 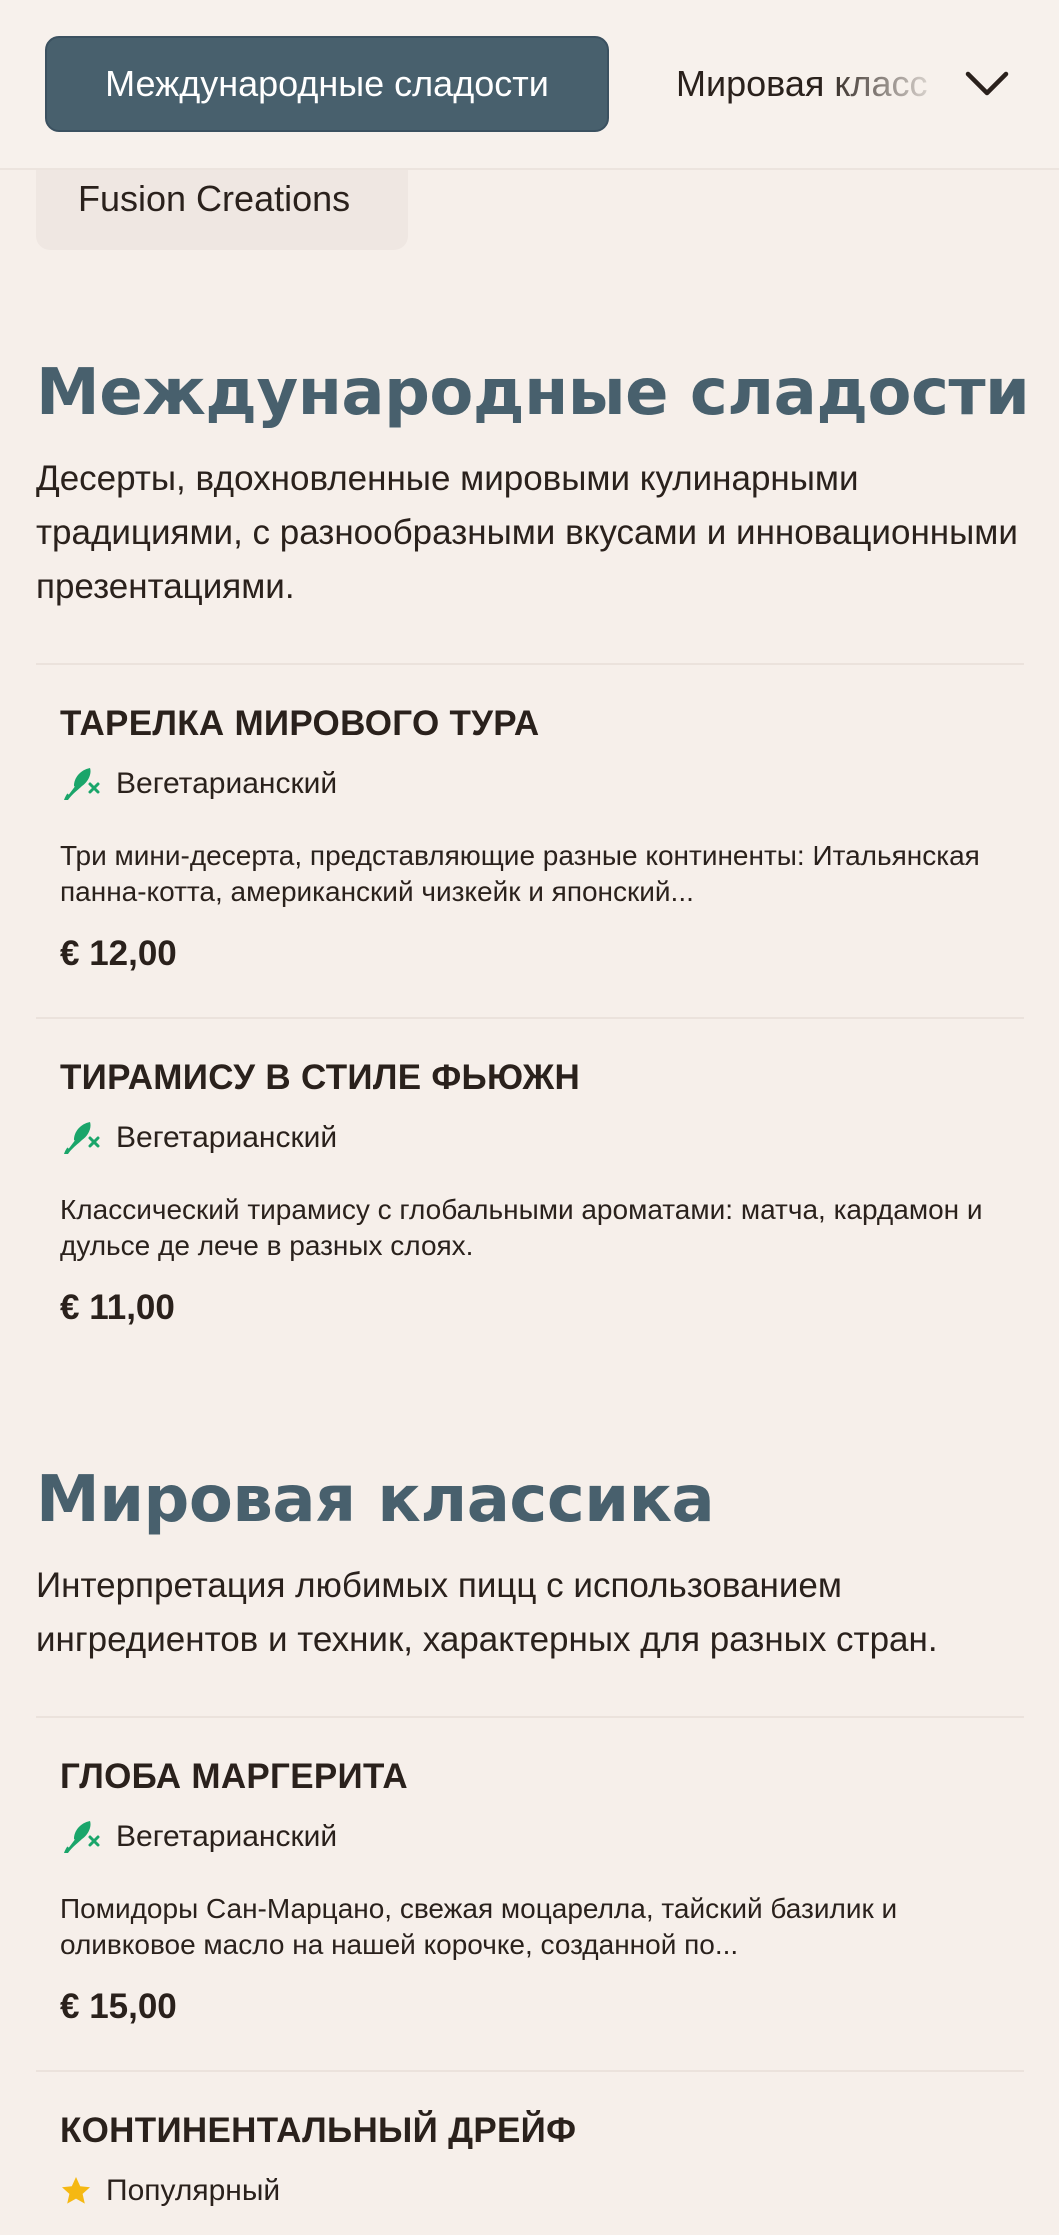 What do you see at coordinates (118, 953) in the screenshot?
I see `item-price: € 12,00` at bounding box center [118, 953].